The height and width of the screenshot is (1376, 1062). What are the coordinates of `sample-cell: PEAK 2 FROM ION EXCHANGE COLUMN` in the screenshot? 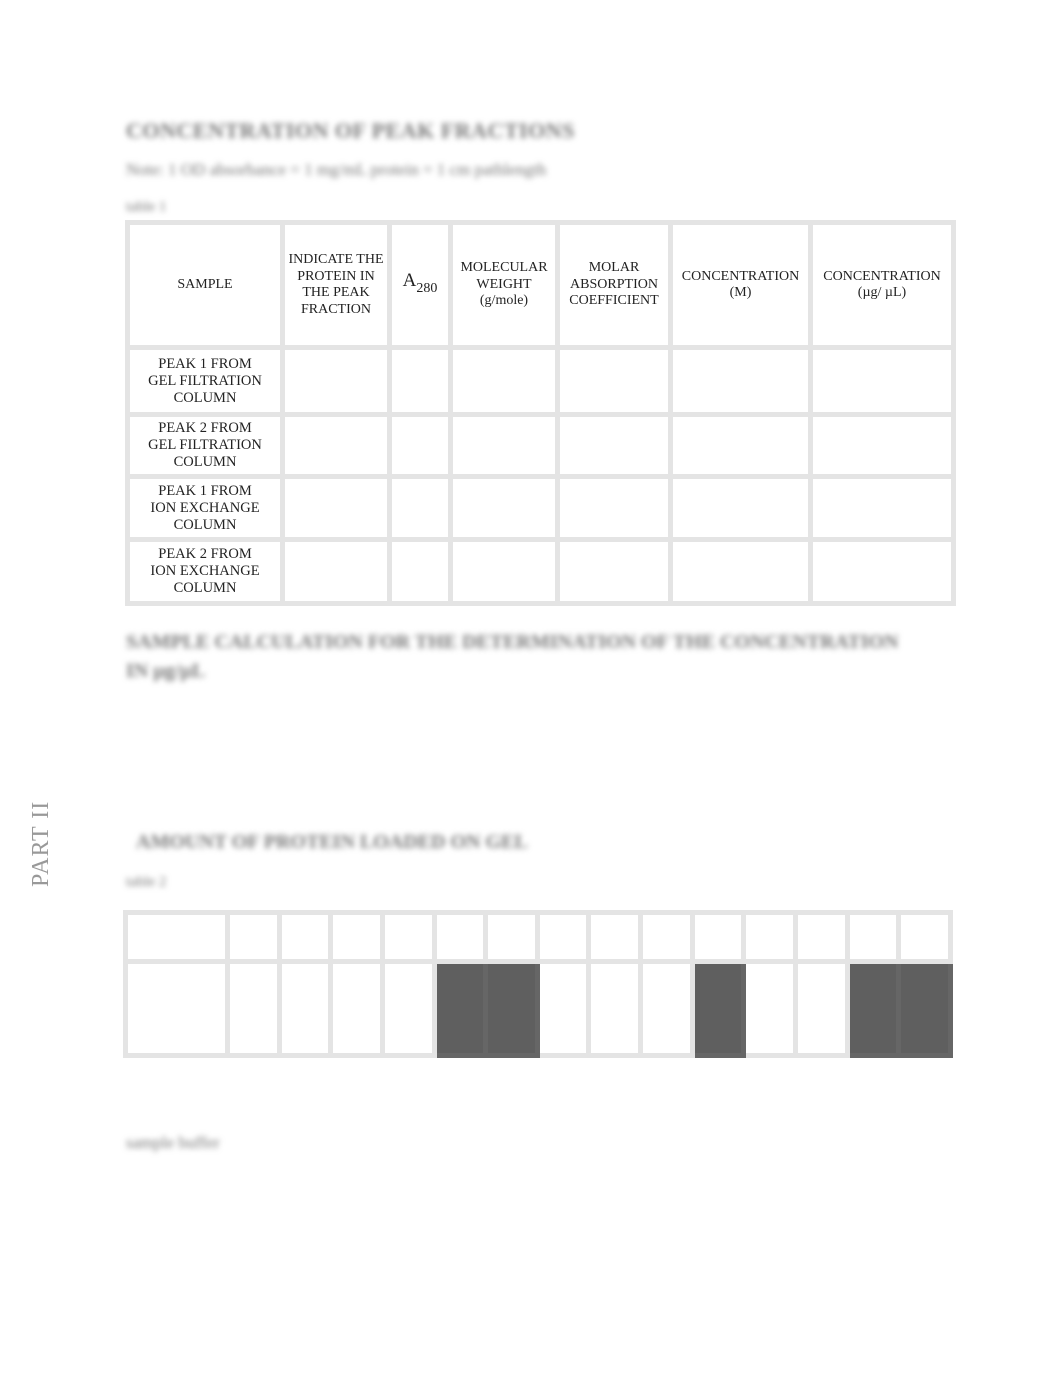 It's located at (205, 571).